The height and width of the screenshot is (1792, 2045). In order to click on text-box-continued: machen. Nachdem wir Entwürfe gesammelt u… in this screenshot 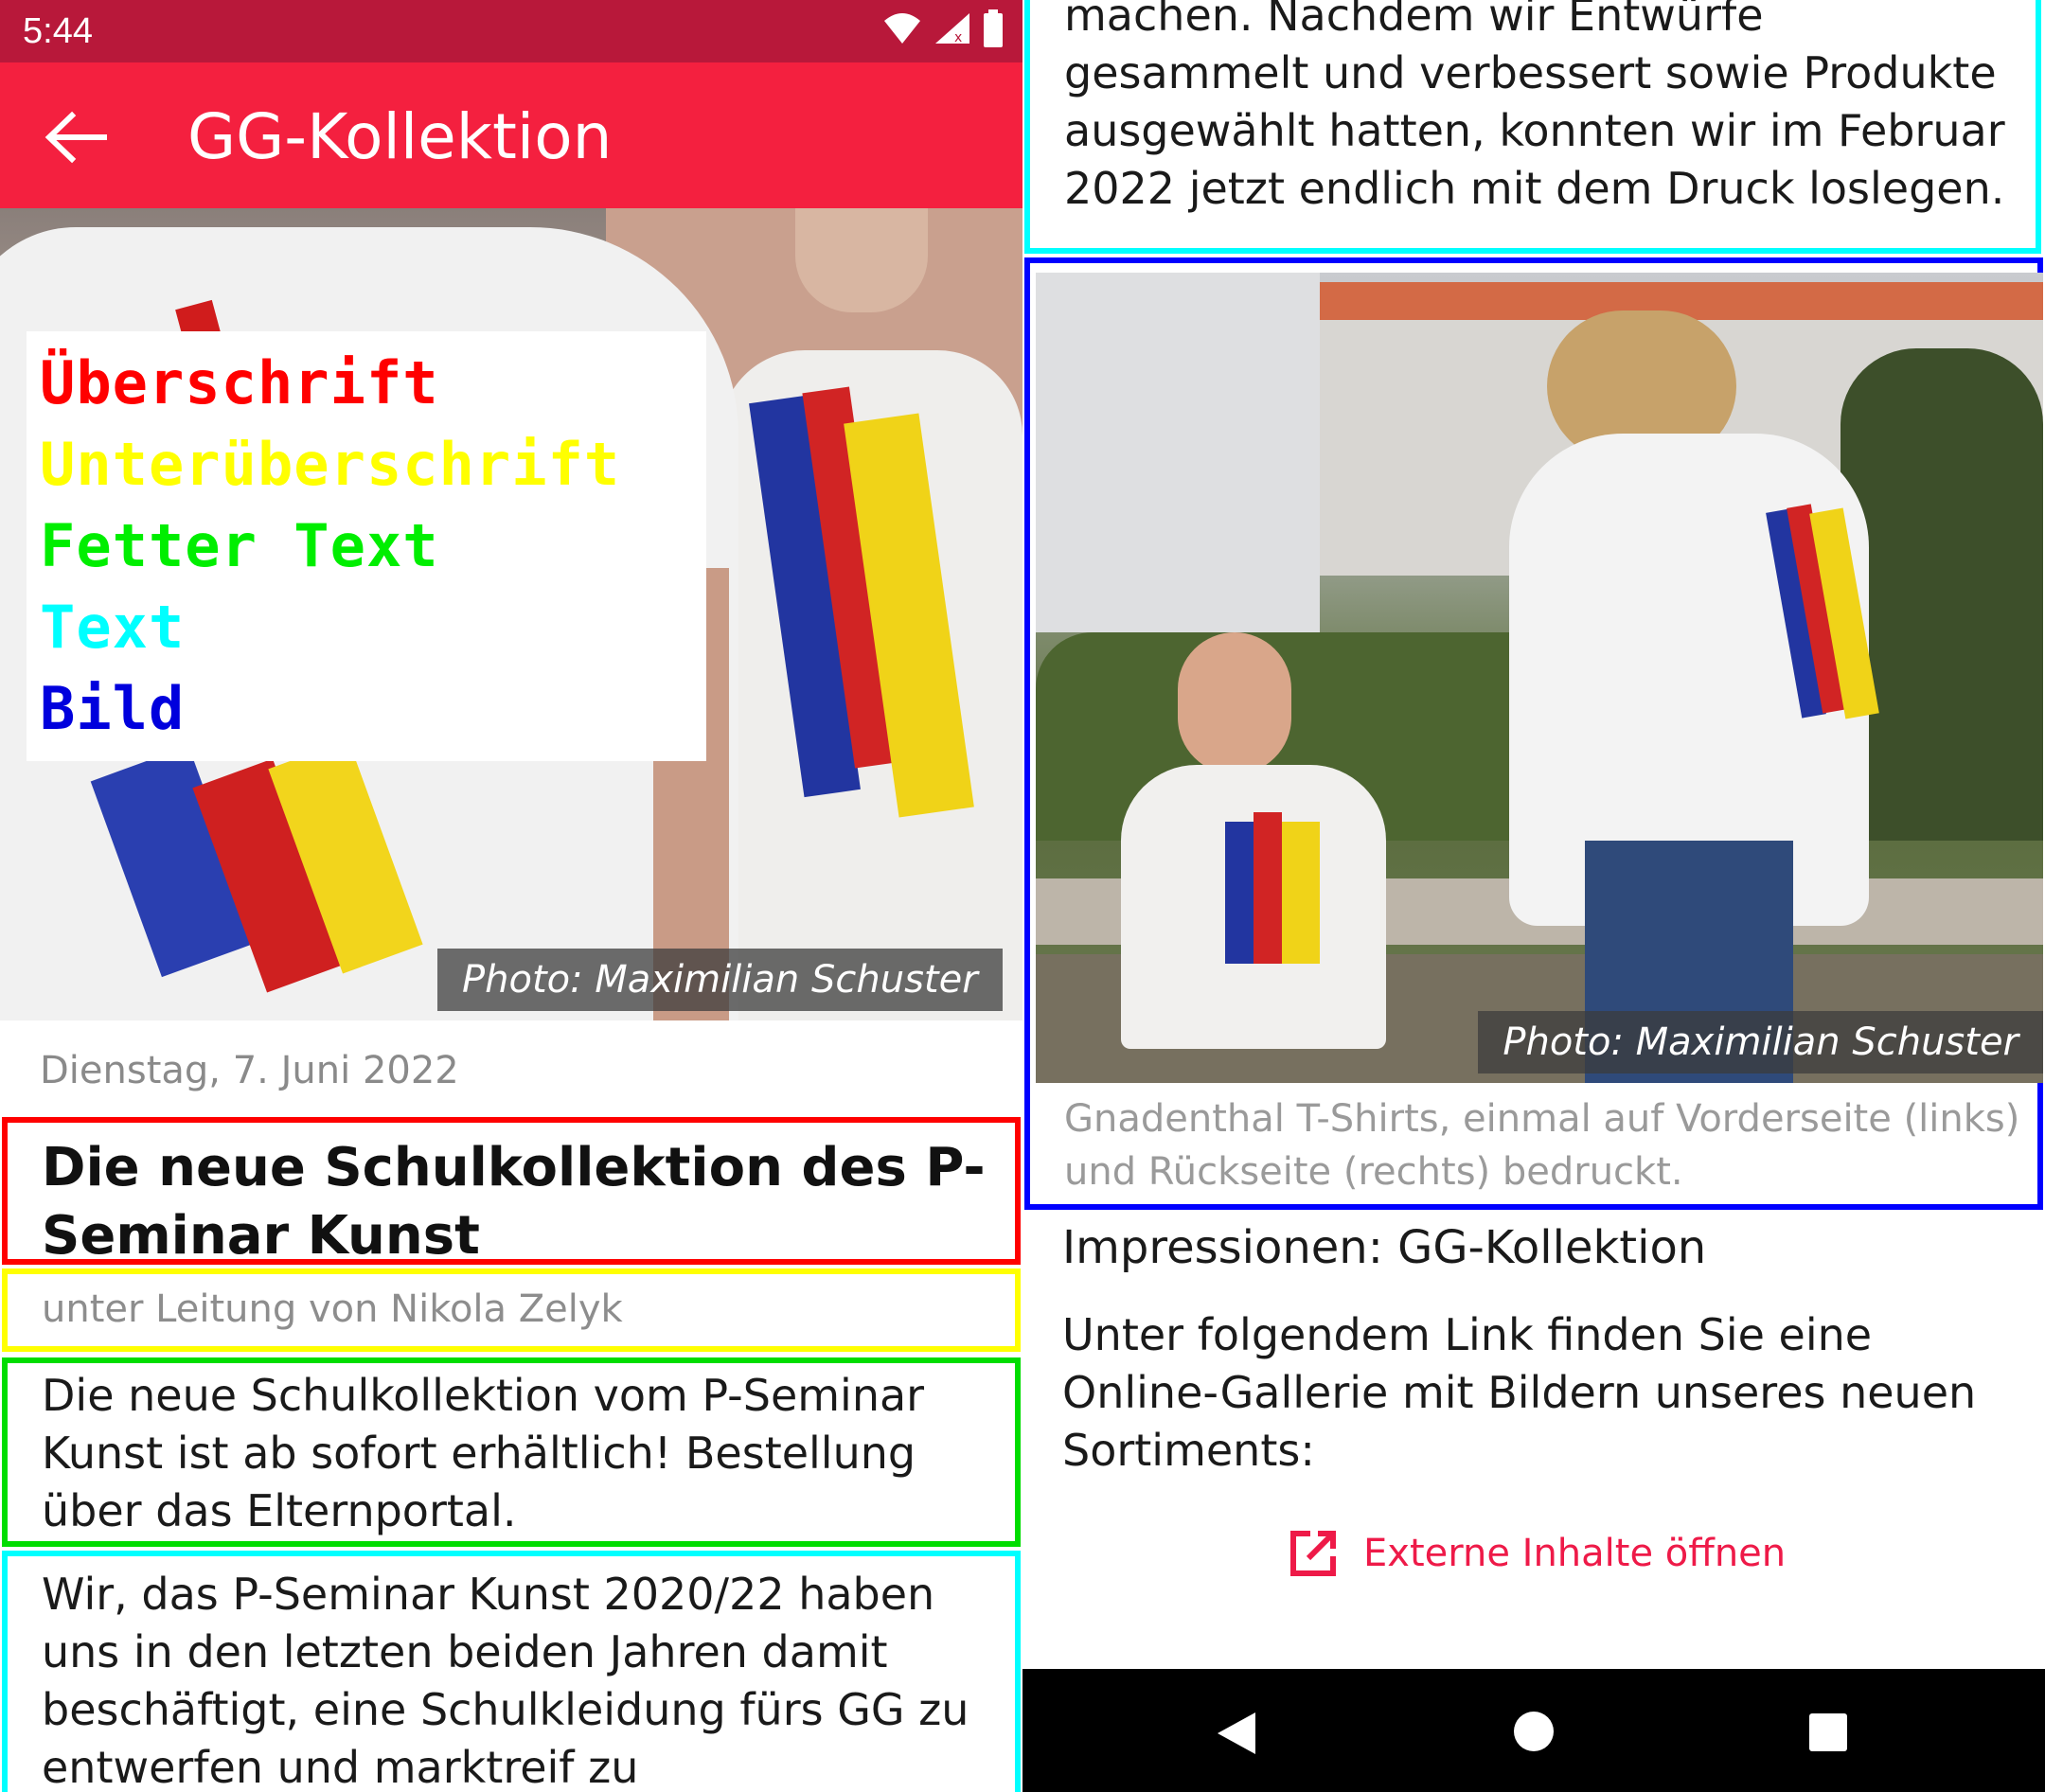, I will do `click(1532, 127)`.